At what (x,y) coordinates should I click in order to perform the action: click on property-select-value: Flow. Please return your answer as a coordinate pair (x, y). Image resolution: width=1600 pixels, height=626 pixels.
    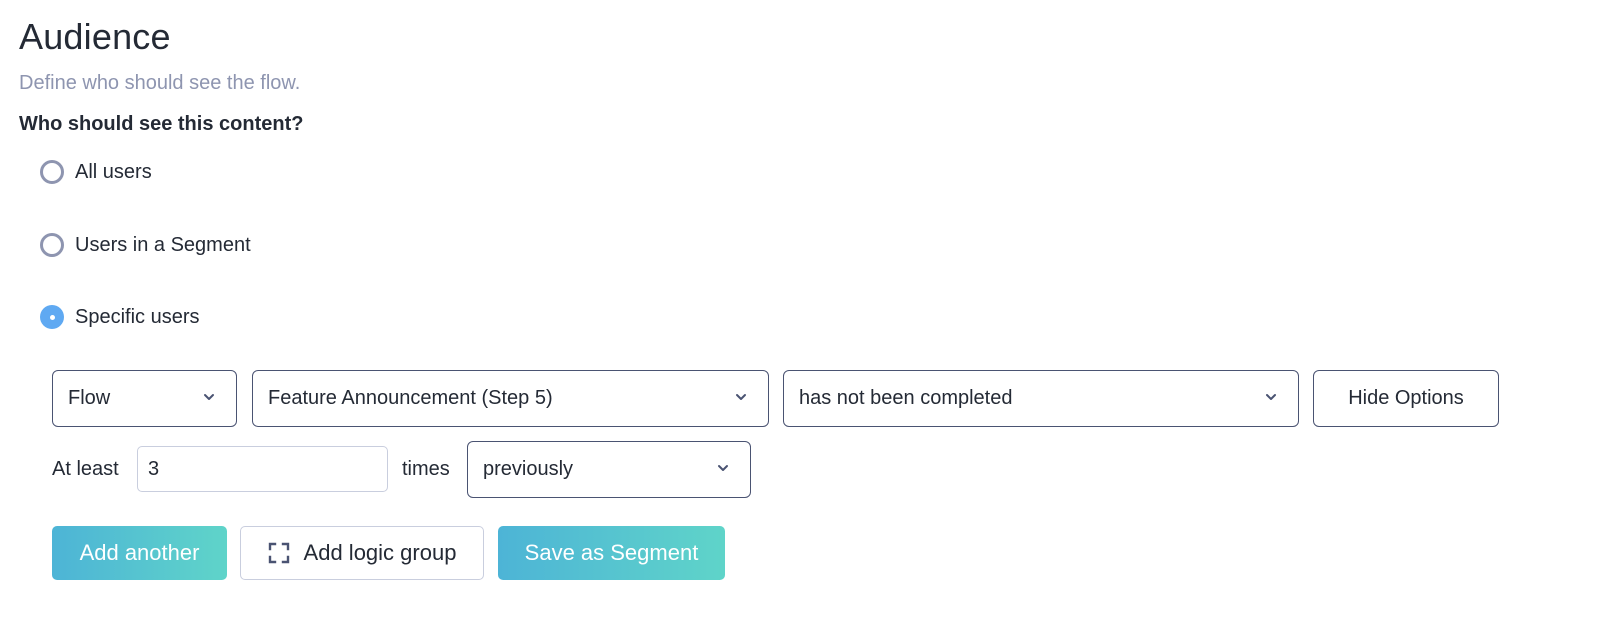
    Looking at the image, I should click on (89, 398).